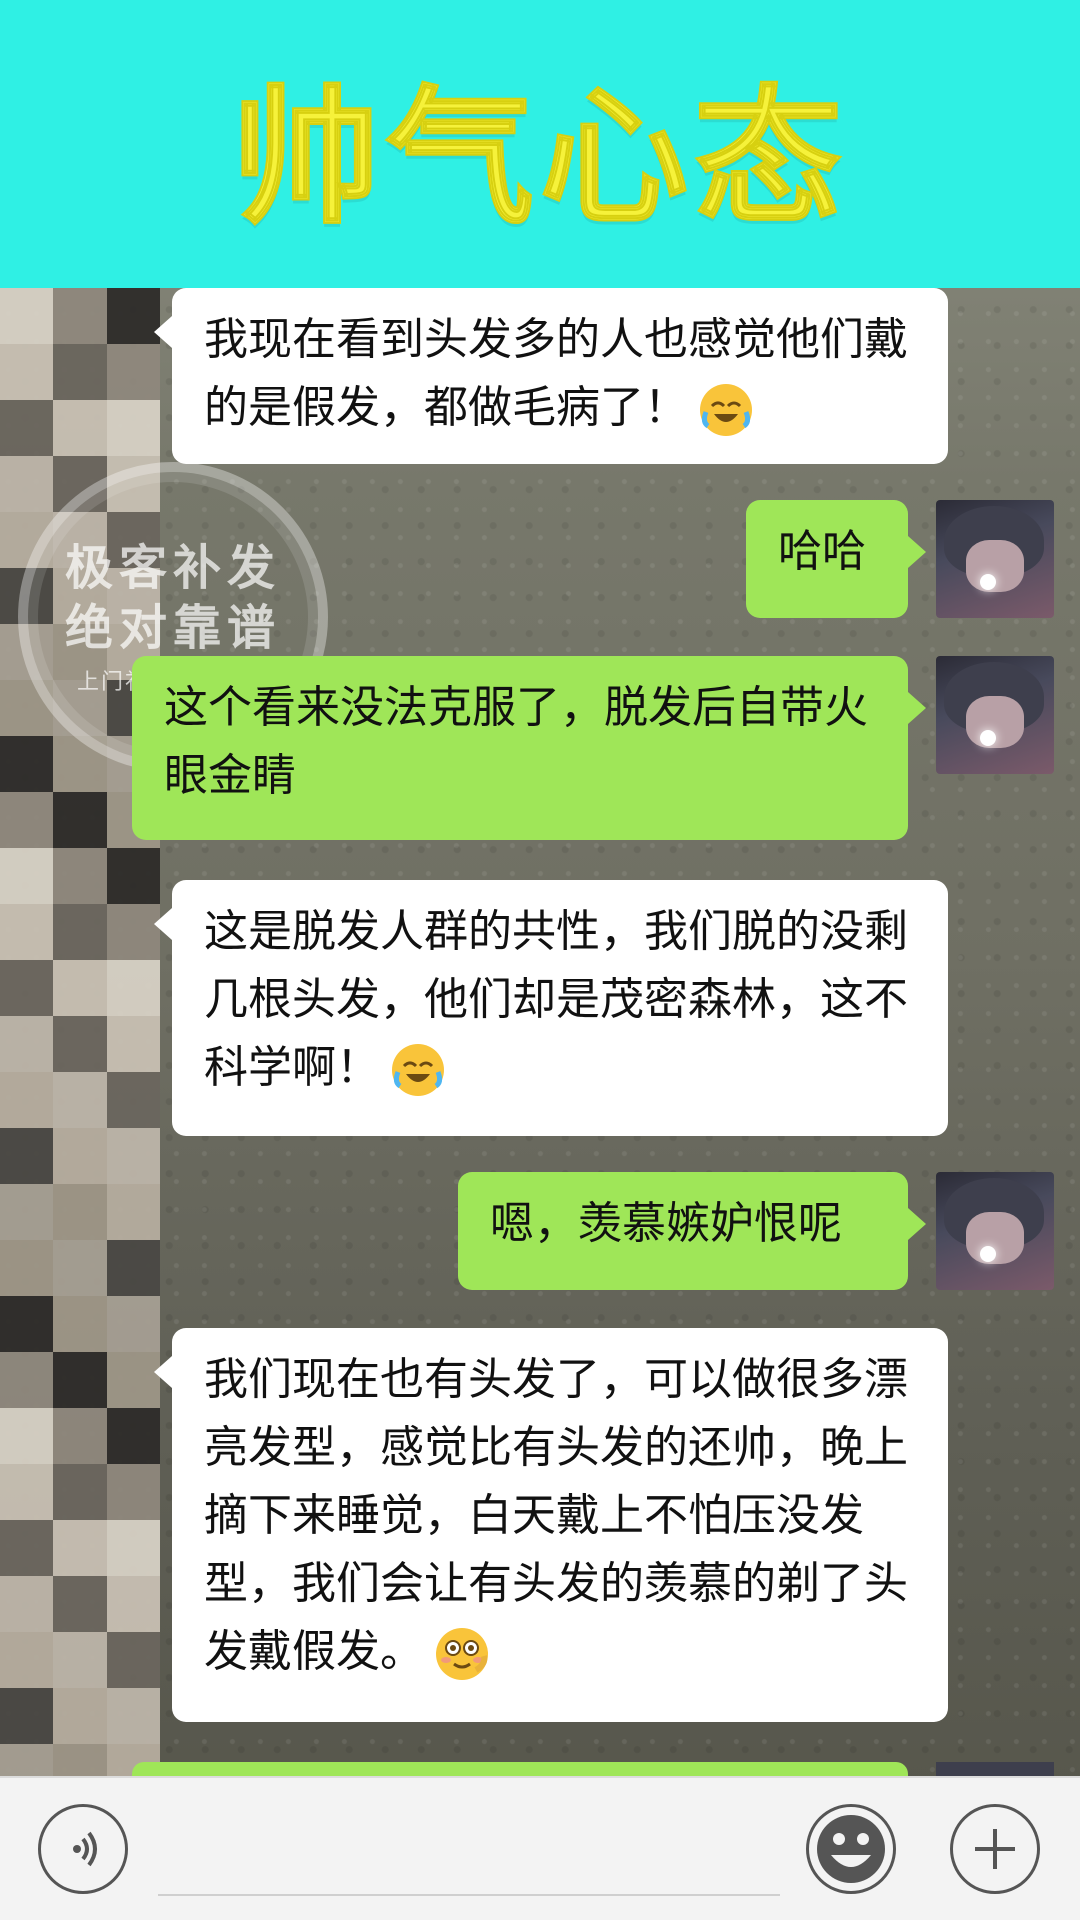 This screenshot has height=1920, width=1080. What do you see at coordinates (556, 373) in the screenshot?
I see `message-text: 我现在看到头发多的人也感觉他们戴的是假发，都做毛病了！` at bounding box center [556, 373].